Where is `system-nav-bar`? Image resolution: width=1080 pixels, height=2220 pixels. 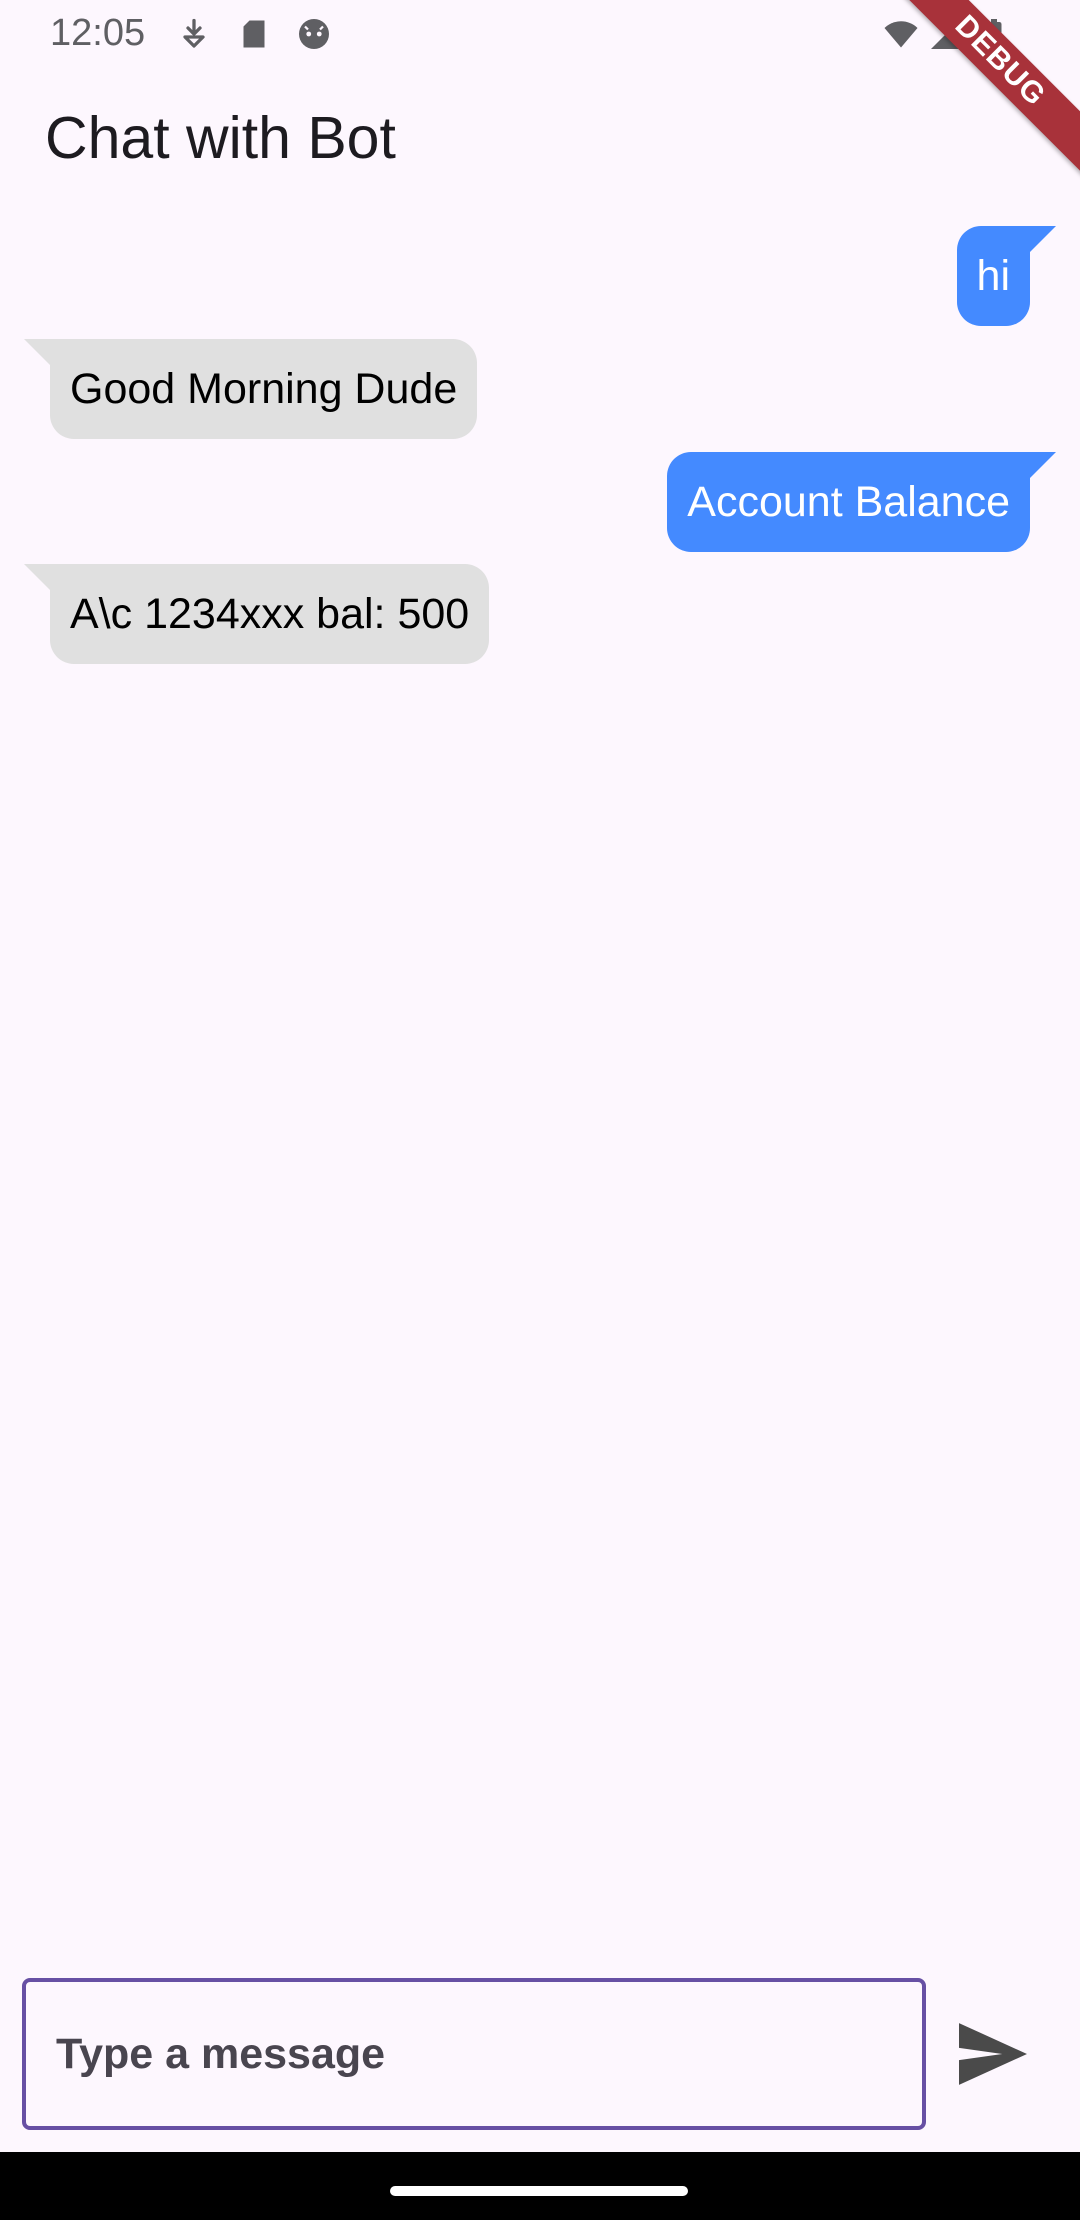
system-nav-bar is located at coordinates (540, 2186).